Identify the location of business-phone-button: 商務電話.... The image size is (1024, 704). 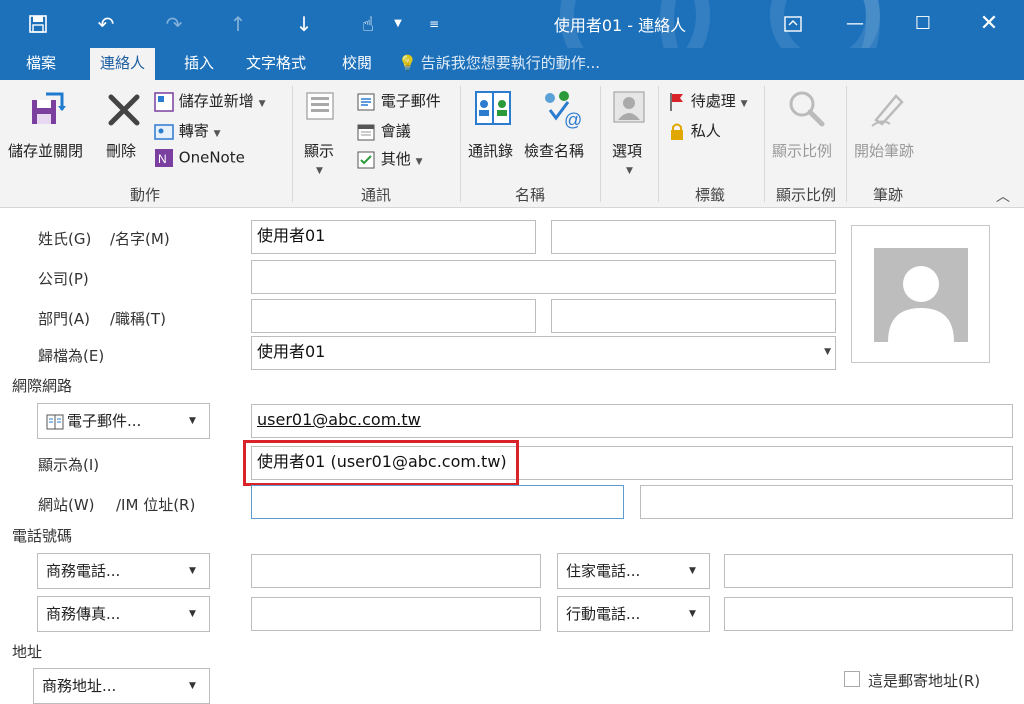
(107, 571).